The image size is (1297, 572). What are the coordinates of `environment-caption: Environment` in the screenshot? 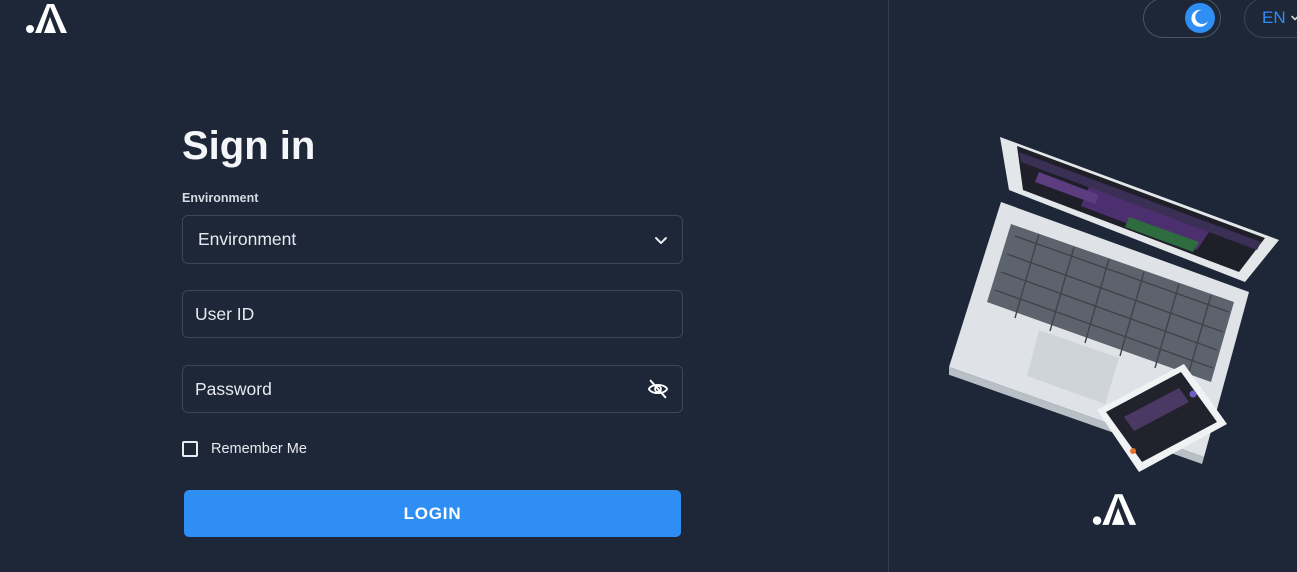 It's located at (220, 198).